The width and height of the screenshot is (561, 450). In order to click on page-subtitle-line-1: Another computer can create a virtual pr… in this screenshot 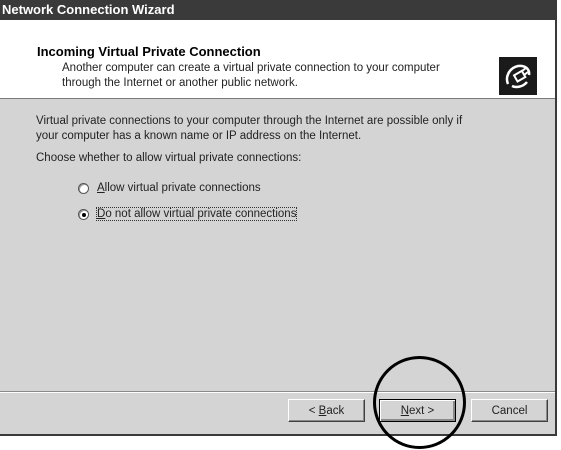, I will do `click(251, 68)`.